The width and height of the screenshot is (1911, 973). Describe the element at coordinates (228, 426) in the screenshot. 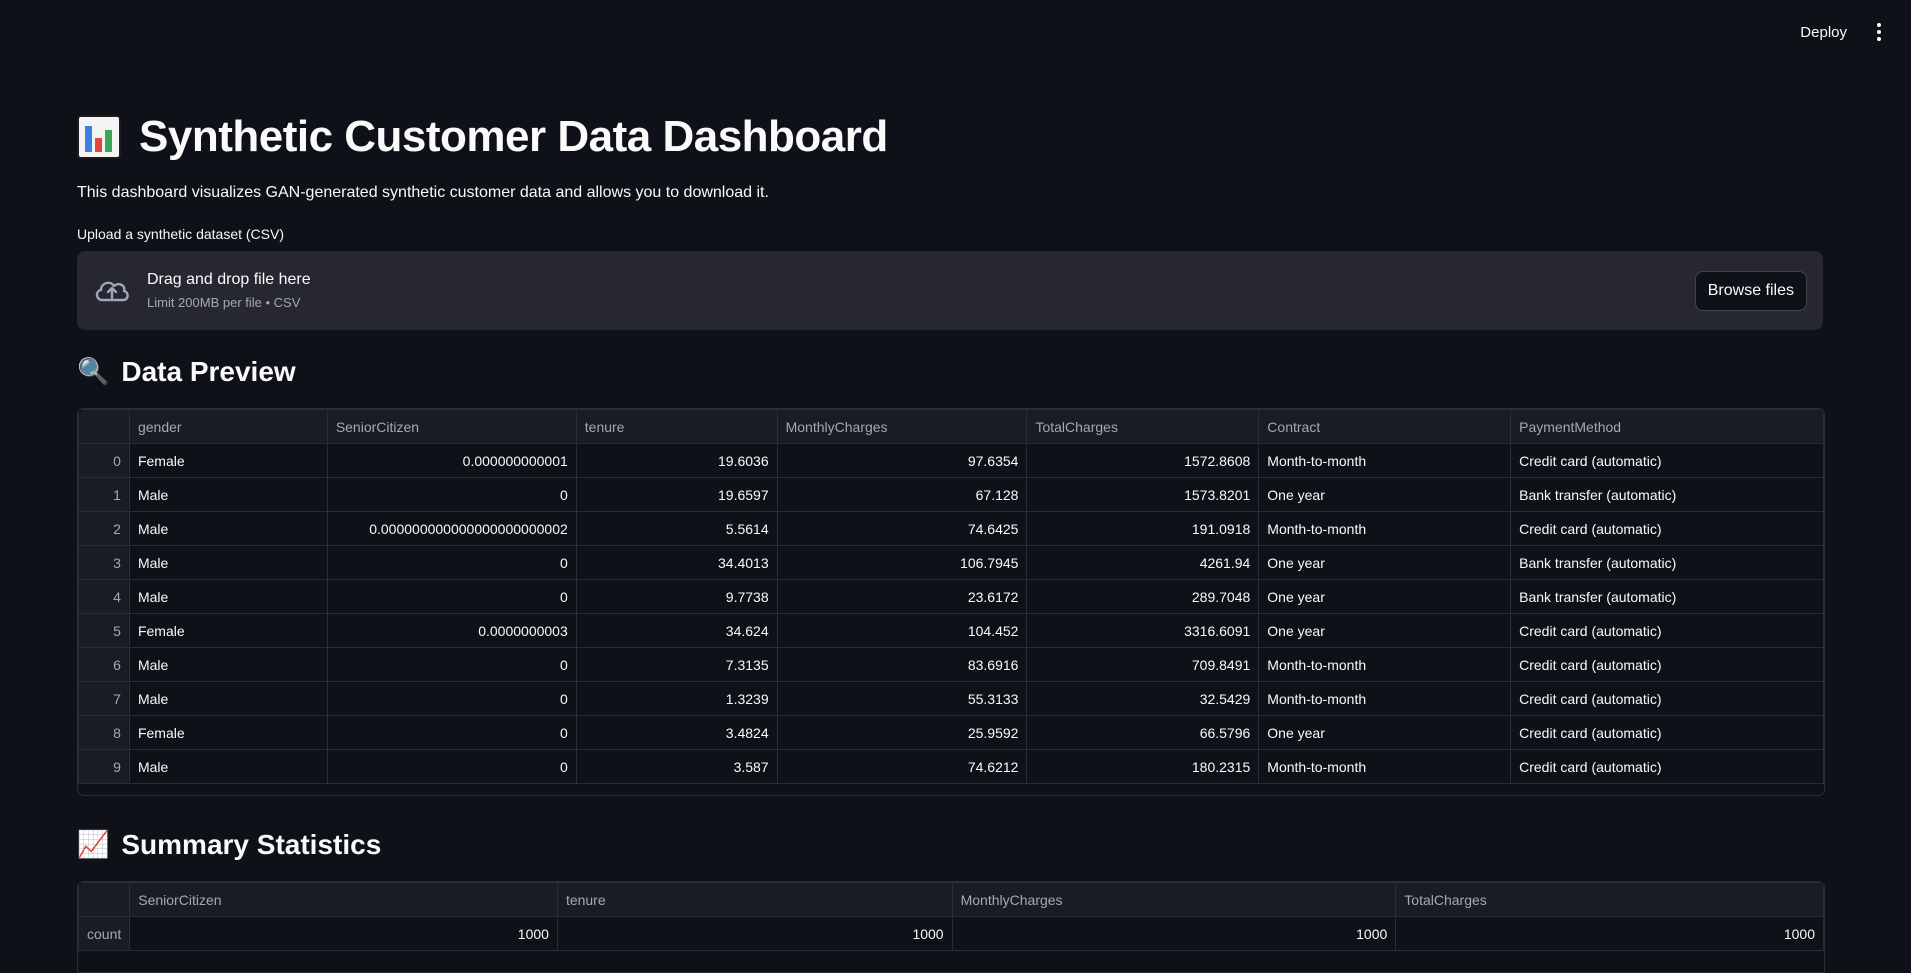

I see `column-header: gender` at that location.